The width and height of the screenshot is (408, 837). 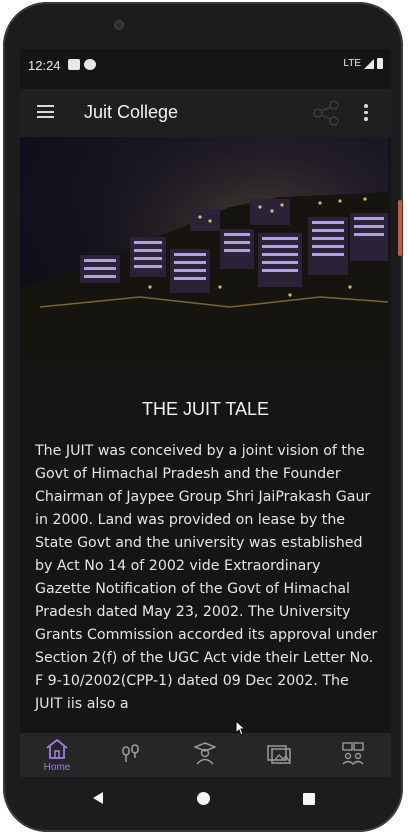 I want to click on app-bar: Juit College, so click(x=205, y=113).